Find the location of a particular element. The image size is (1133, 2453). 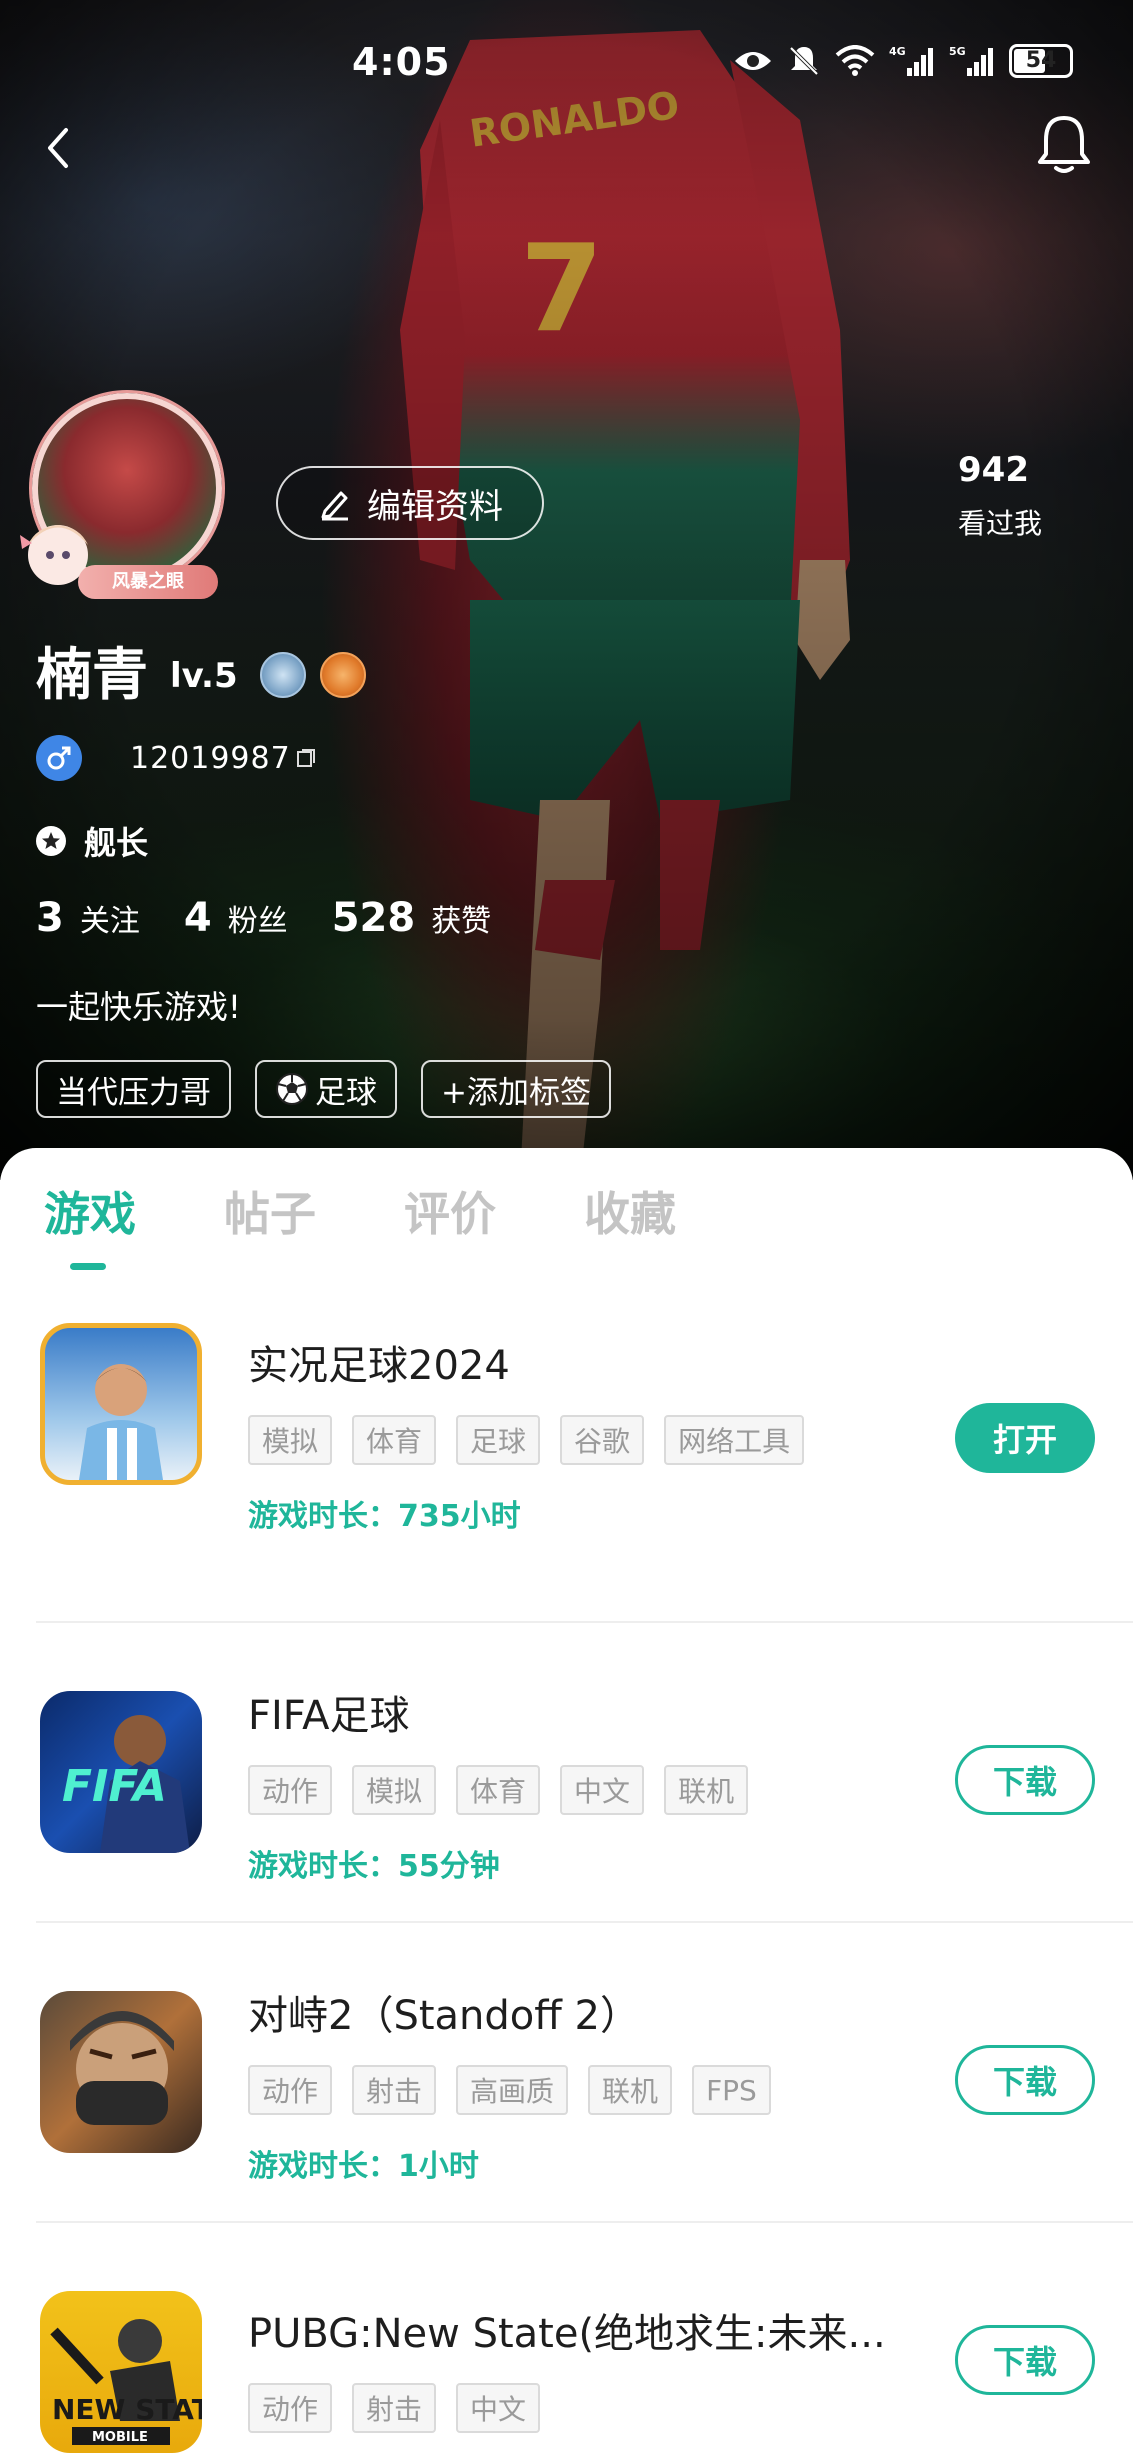

star-icon is located at coordinates (51, 841).